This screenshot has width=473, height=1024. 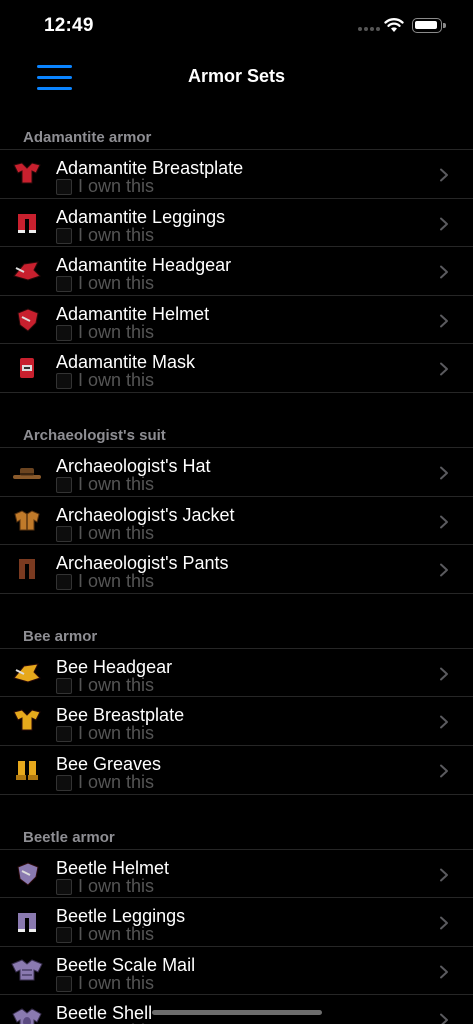 What do you see at coordinates (87, 137) in the screenshot?
I see `section-header: Adamantite armor` at bounding box center [87, 137].